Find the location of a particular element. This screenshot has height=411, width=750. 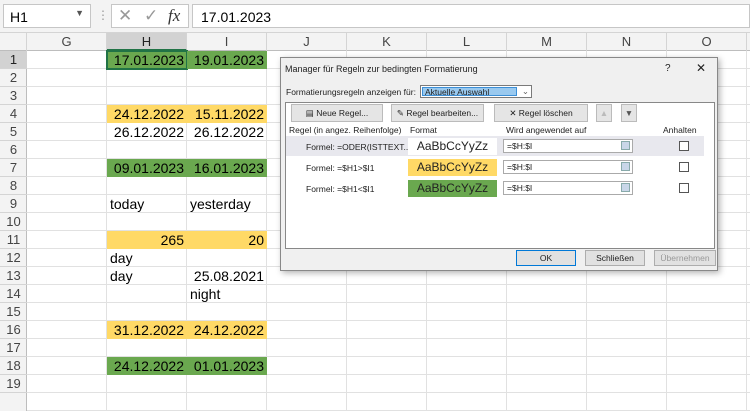

select-all-button is located at coordinates (13, 42).